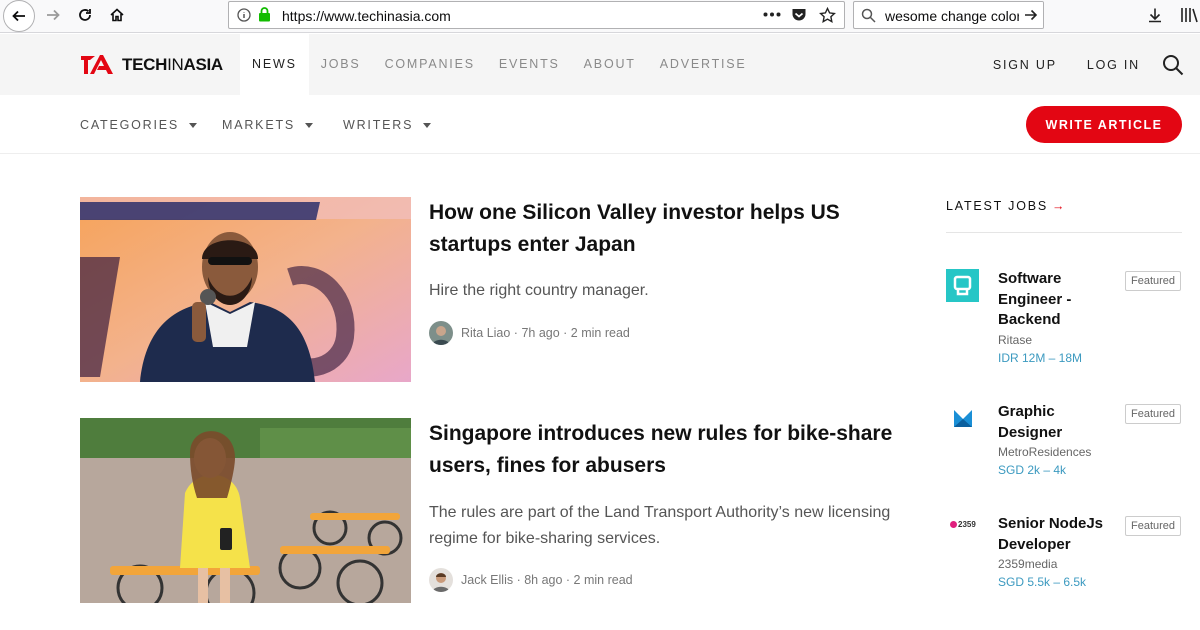  What do you see at coordinates (799, 15) in the screenshot?
I see `pocket-icon` at bounding box center [799, 15].